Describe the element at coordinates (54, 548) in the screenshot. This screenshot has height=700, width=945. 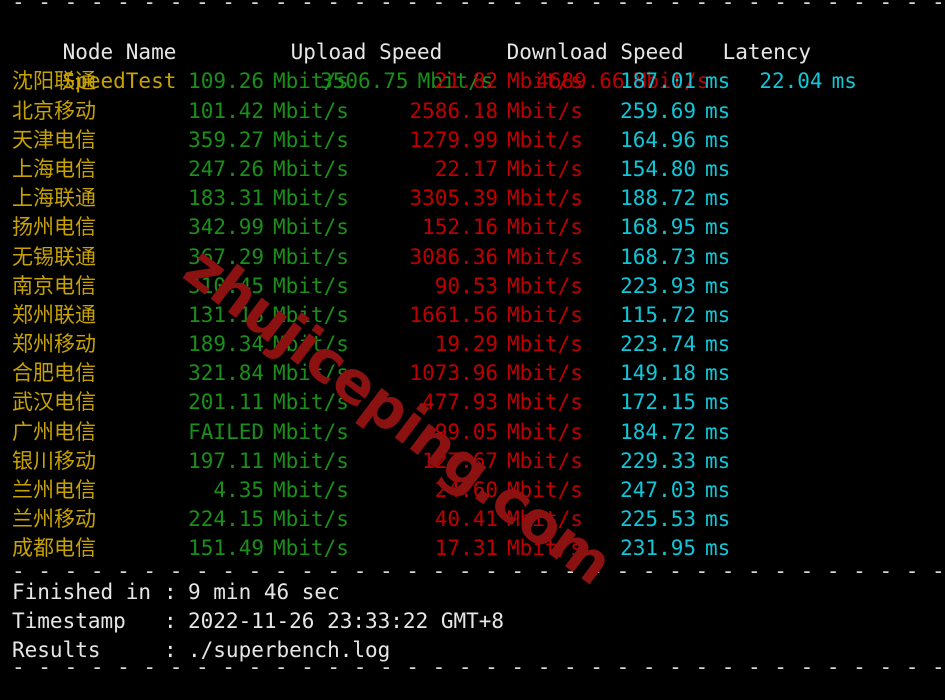
I see `node-name-cell: 成都电信` at that location.